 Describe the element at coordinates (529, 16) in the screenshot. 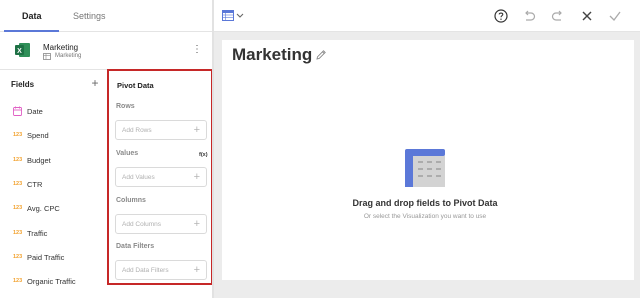

I see `undo-icon` at that location.